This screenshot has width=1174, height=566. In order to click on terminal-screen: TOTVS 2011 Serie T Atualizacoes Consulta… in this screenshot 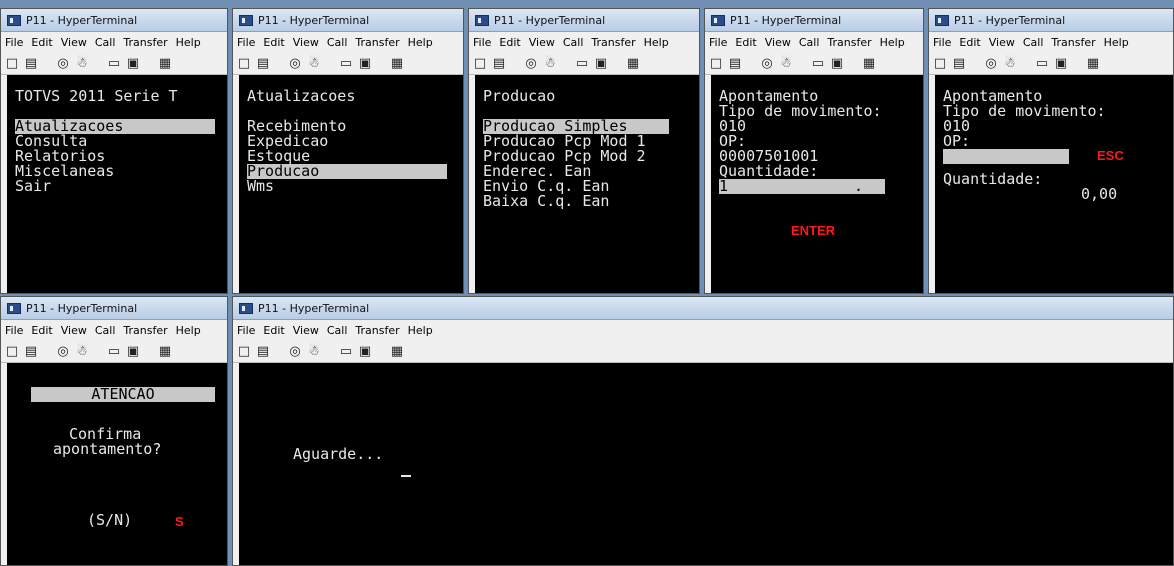, I will do `click(117, 184)`.